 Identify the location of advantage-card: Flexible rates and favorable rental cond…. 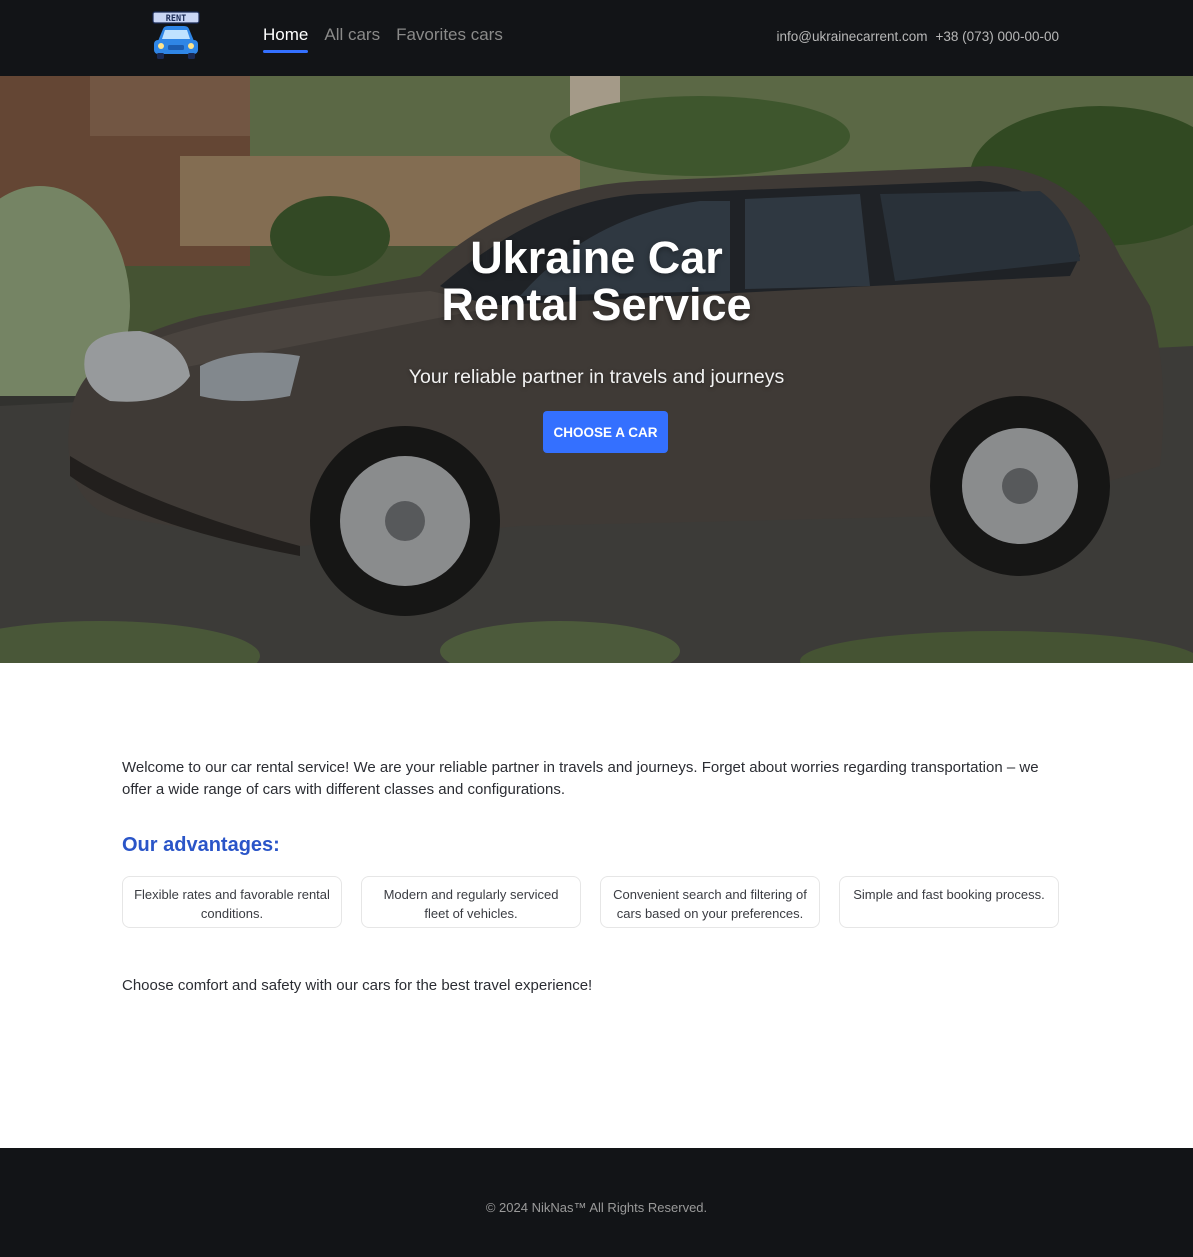
(232, 902).